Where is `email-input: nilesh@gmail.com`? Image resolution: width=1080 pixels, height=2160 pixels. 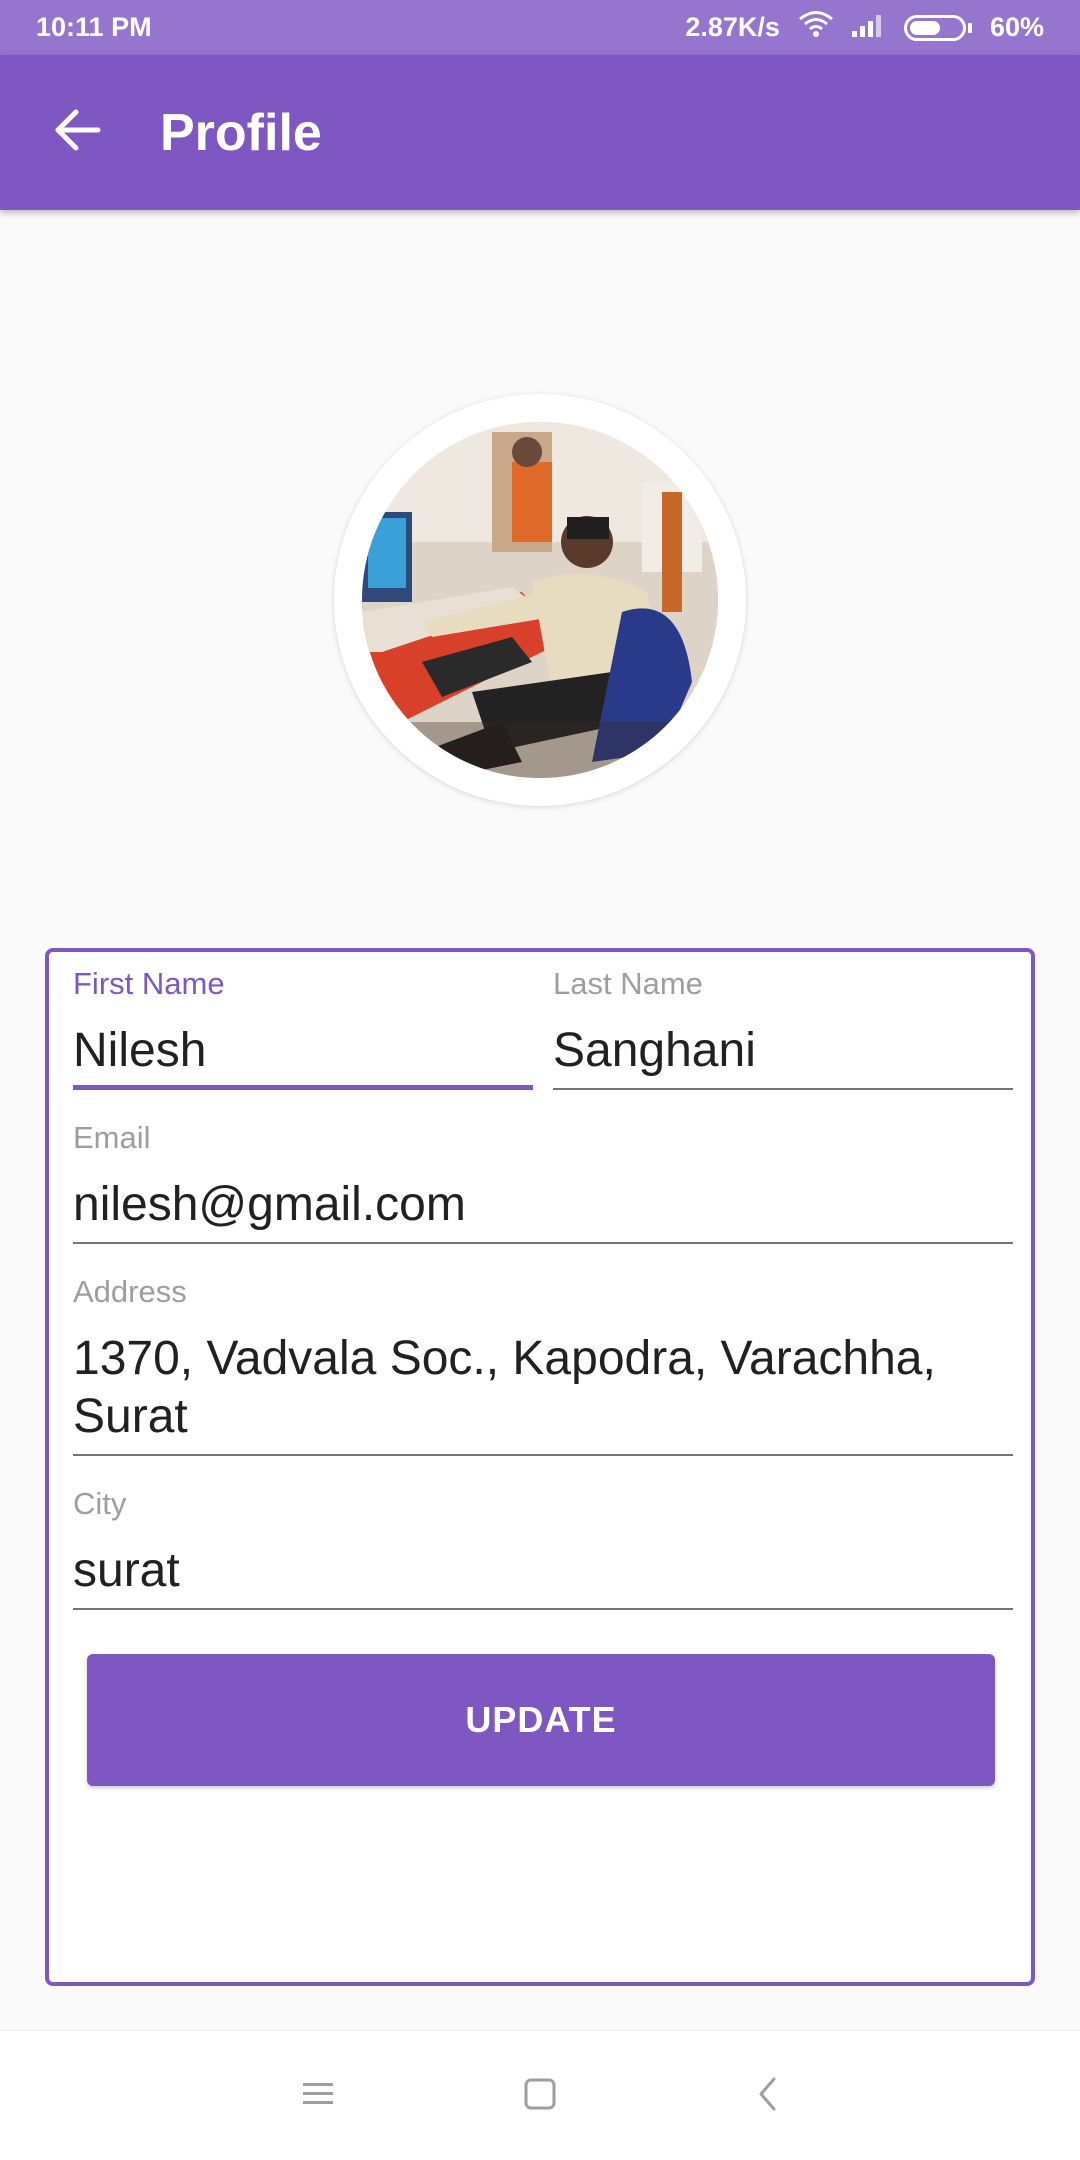 email-input: nilesh@gmail.com is located at coordinates (543, 1210).